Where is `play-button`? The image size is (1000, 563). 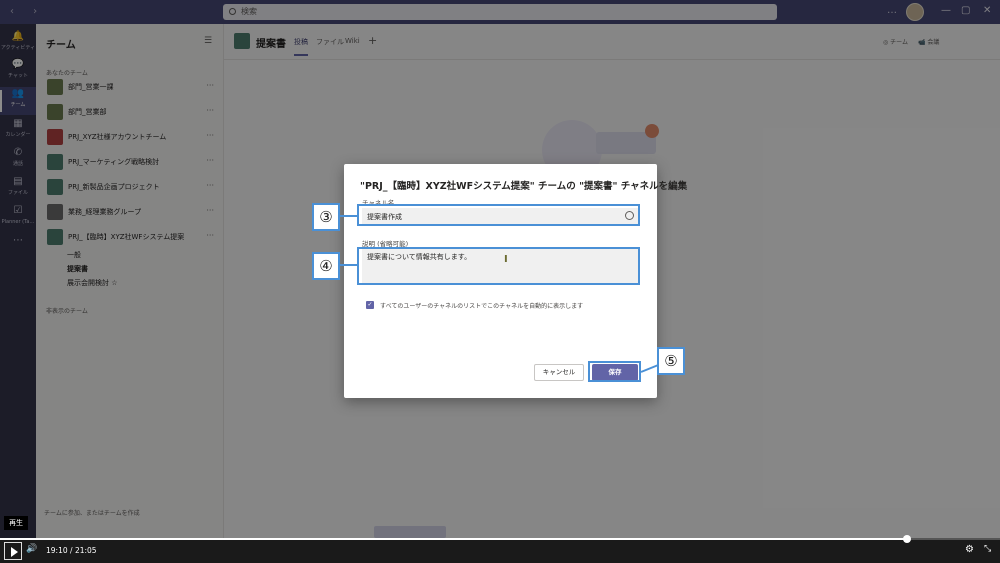 play-button is located at coordinates (13, 551).